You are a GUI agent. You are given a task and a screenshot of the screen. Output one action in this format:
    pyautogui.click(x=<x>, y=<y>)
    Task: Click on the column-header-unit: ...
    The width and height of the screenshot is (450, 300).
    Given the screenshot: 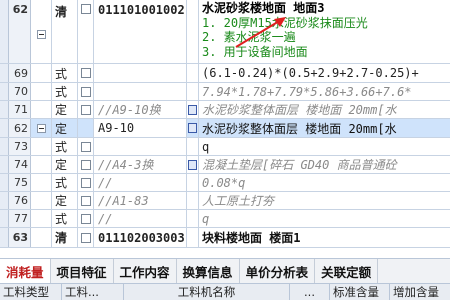 What is the action you would take?
    pyautogui.click(x=310, y=292)
    